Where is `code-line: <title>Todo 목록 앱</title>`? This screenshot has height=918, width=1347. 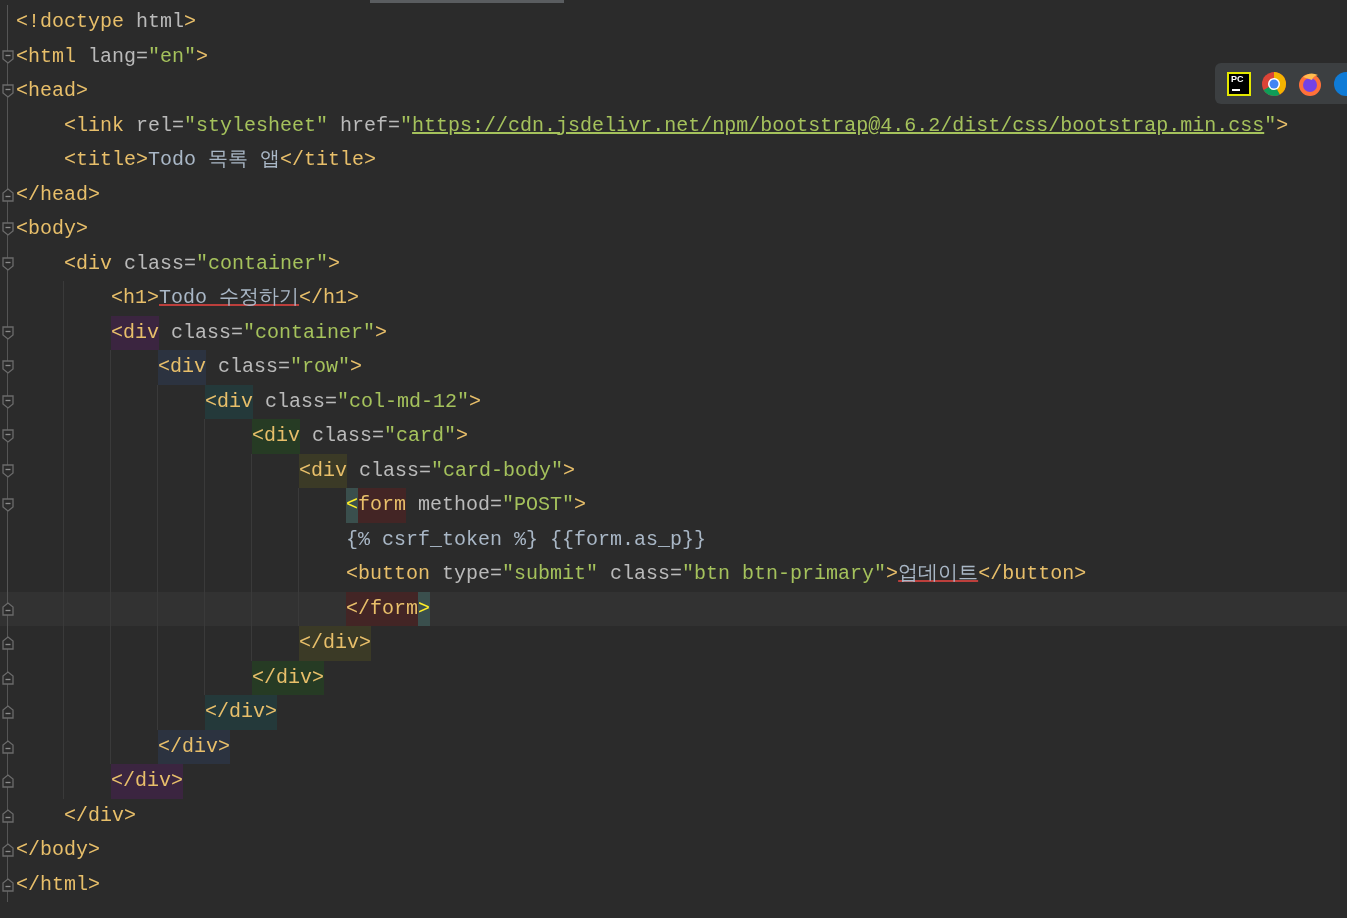
code-line: <title>Todo 목록 앱</title> is located at coordinates (220, 160).